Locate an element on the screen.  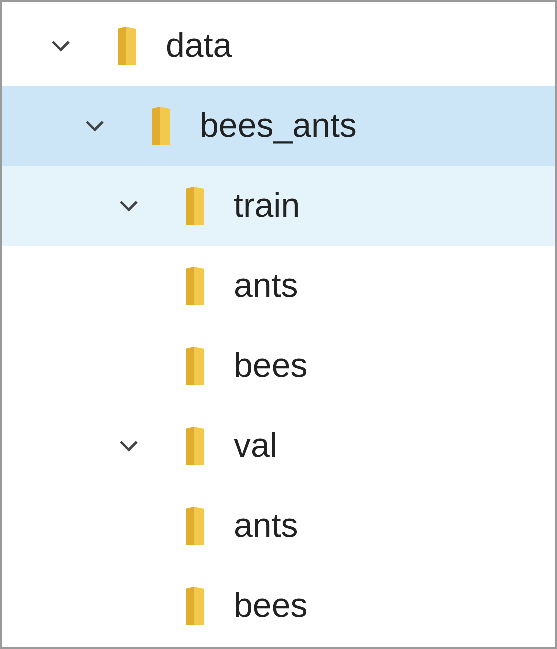
tree-item: bees_ants is located at coordinates (278, 126).